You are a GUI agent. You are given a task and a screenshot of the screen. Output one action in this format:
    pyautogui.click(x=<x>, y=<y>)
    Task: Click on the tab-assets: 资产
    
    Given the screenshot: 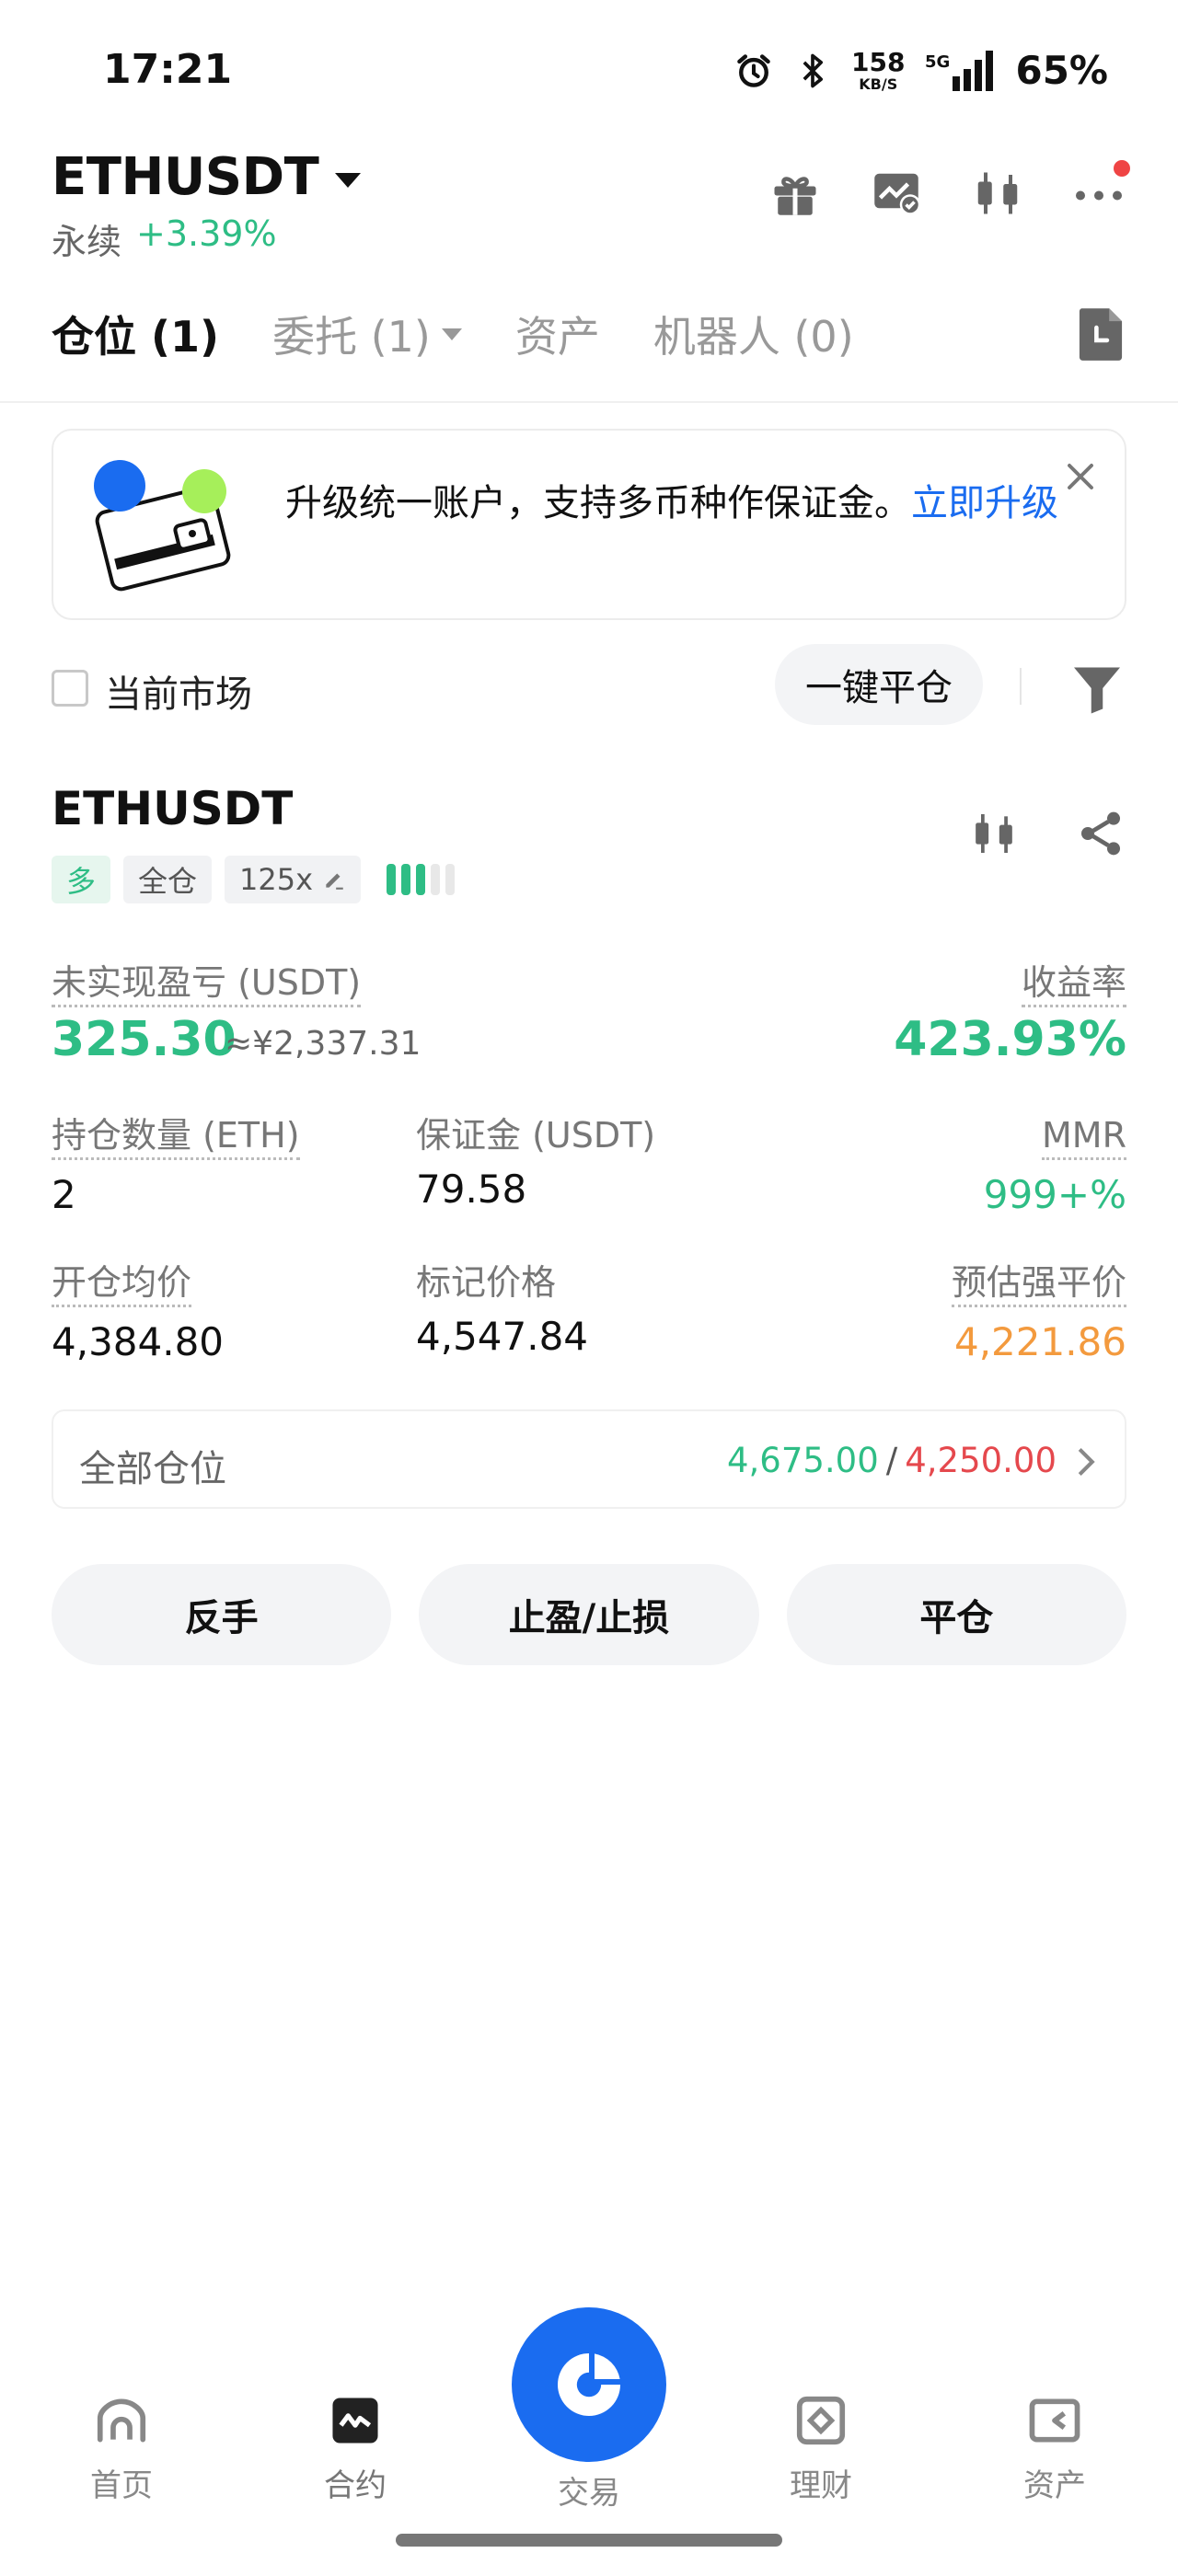 What is the action you would take?
    pyautogui.click(x=557, y=334)
    